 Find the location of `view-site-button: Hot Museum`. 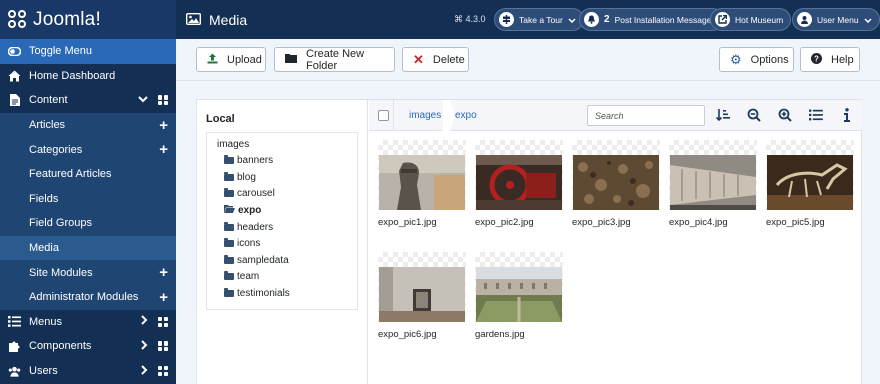

view-site-button: Hot Museum is located at coordinates (751, 19).